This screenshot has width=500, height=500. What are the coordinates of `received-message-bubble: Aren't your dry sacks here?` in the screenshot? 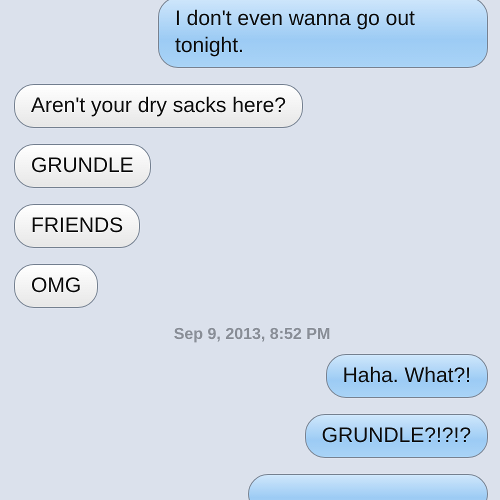 It's located at (158, 106).